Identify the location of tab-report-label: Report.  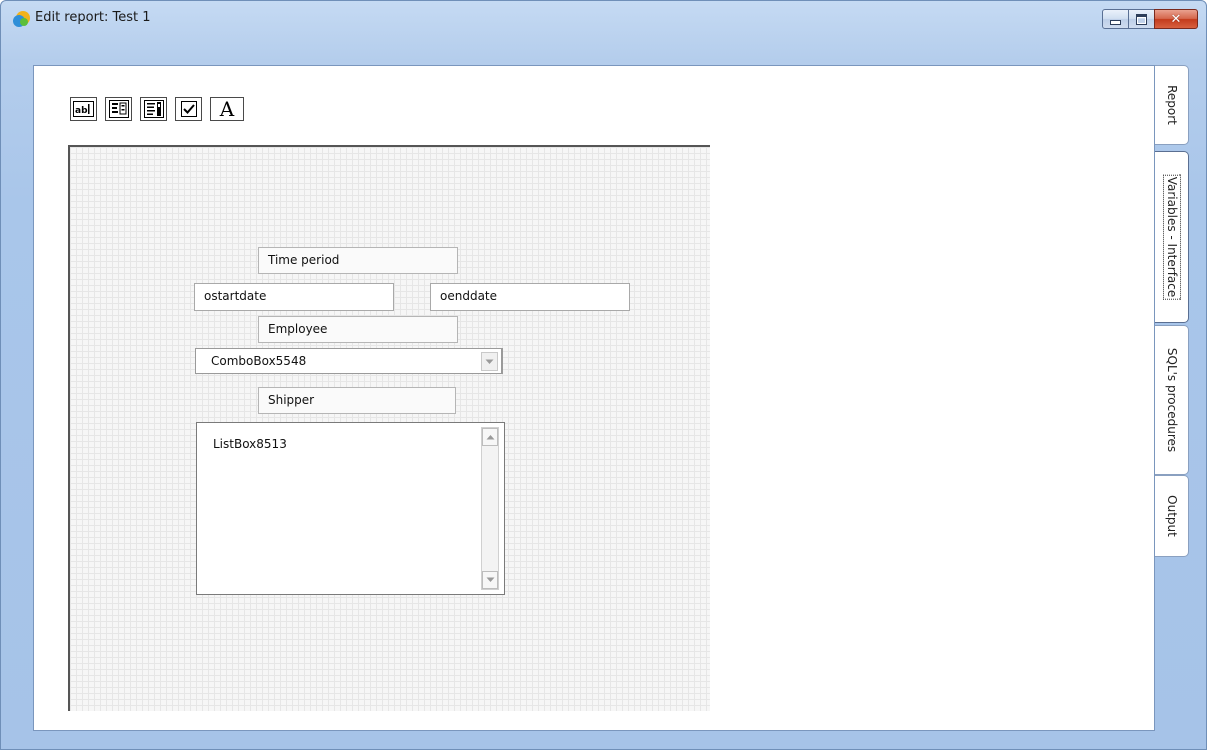
(1171, 105).